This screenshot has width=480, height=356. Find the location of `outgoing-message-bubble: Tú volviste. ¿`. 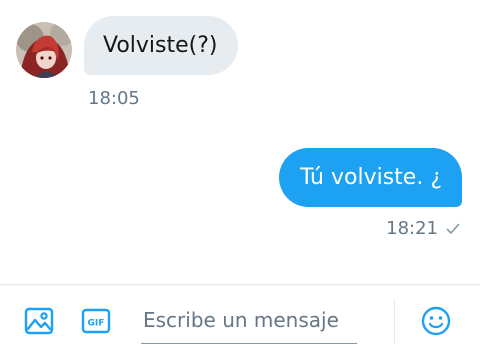

outgoing-message-bubble: Tú volviste. ¿ is located at coordinates (370, 177).